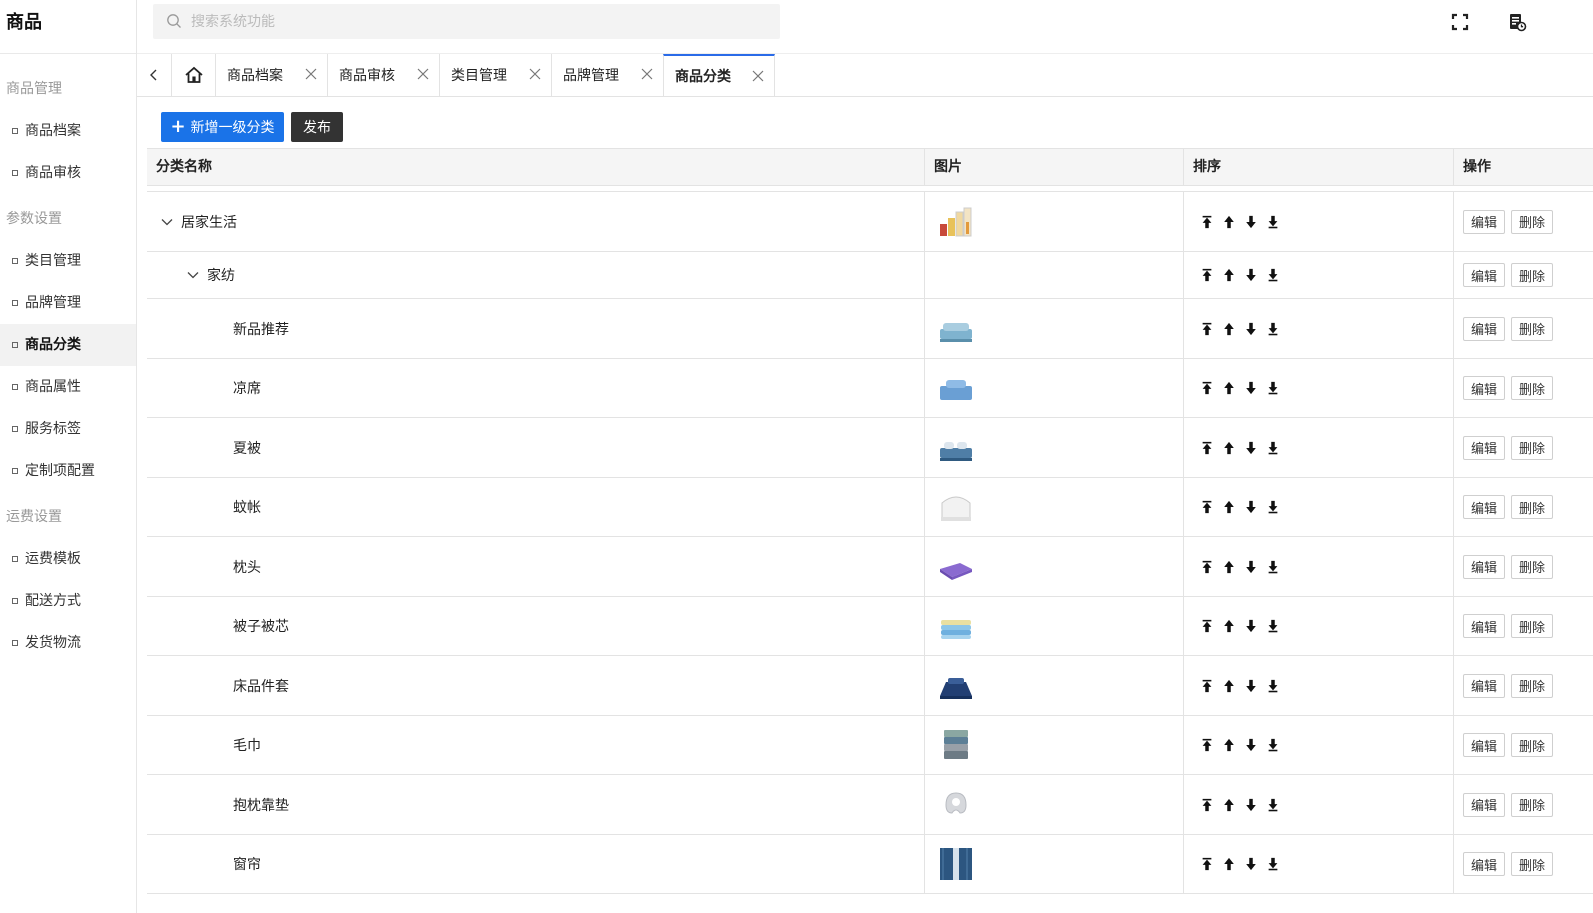 This screenshot has height=913, width=1593. I want to click on search-input, so click(471, 21).